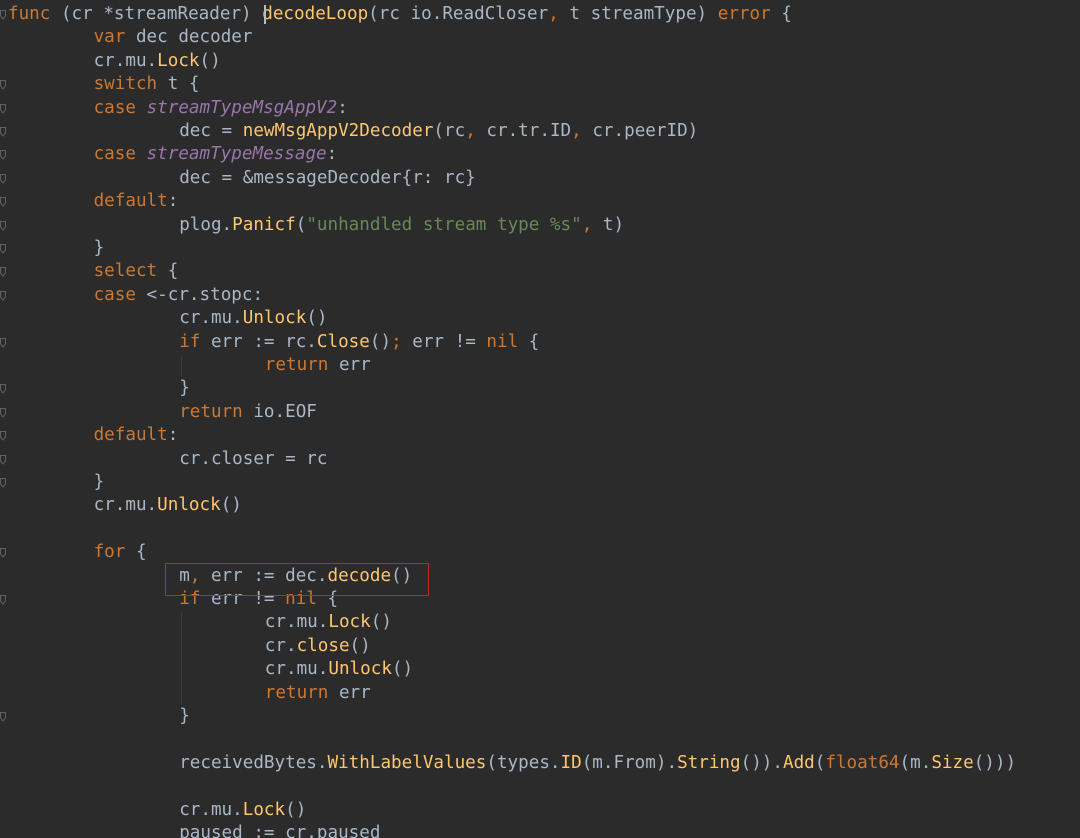 The width and height of the screenshot is (1080, 838). What do you see at coordinates (178, 295) in the screenshot?
I see `code-line: case <-cr.stopc:` at bounding box center [178, 295].